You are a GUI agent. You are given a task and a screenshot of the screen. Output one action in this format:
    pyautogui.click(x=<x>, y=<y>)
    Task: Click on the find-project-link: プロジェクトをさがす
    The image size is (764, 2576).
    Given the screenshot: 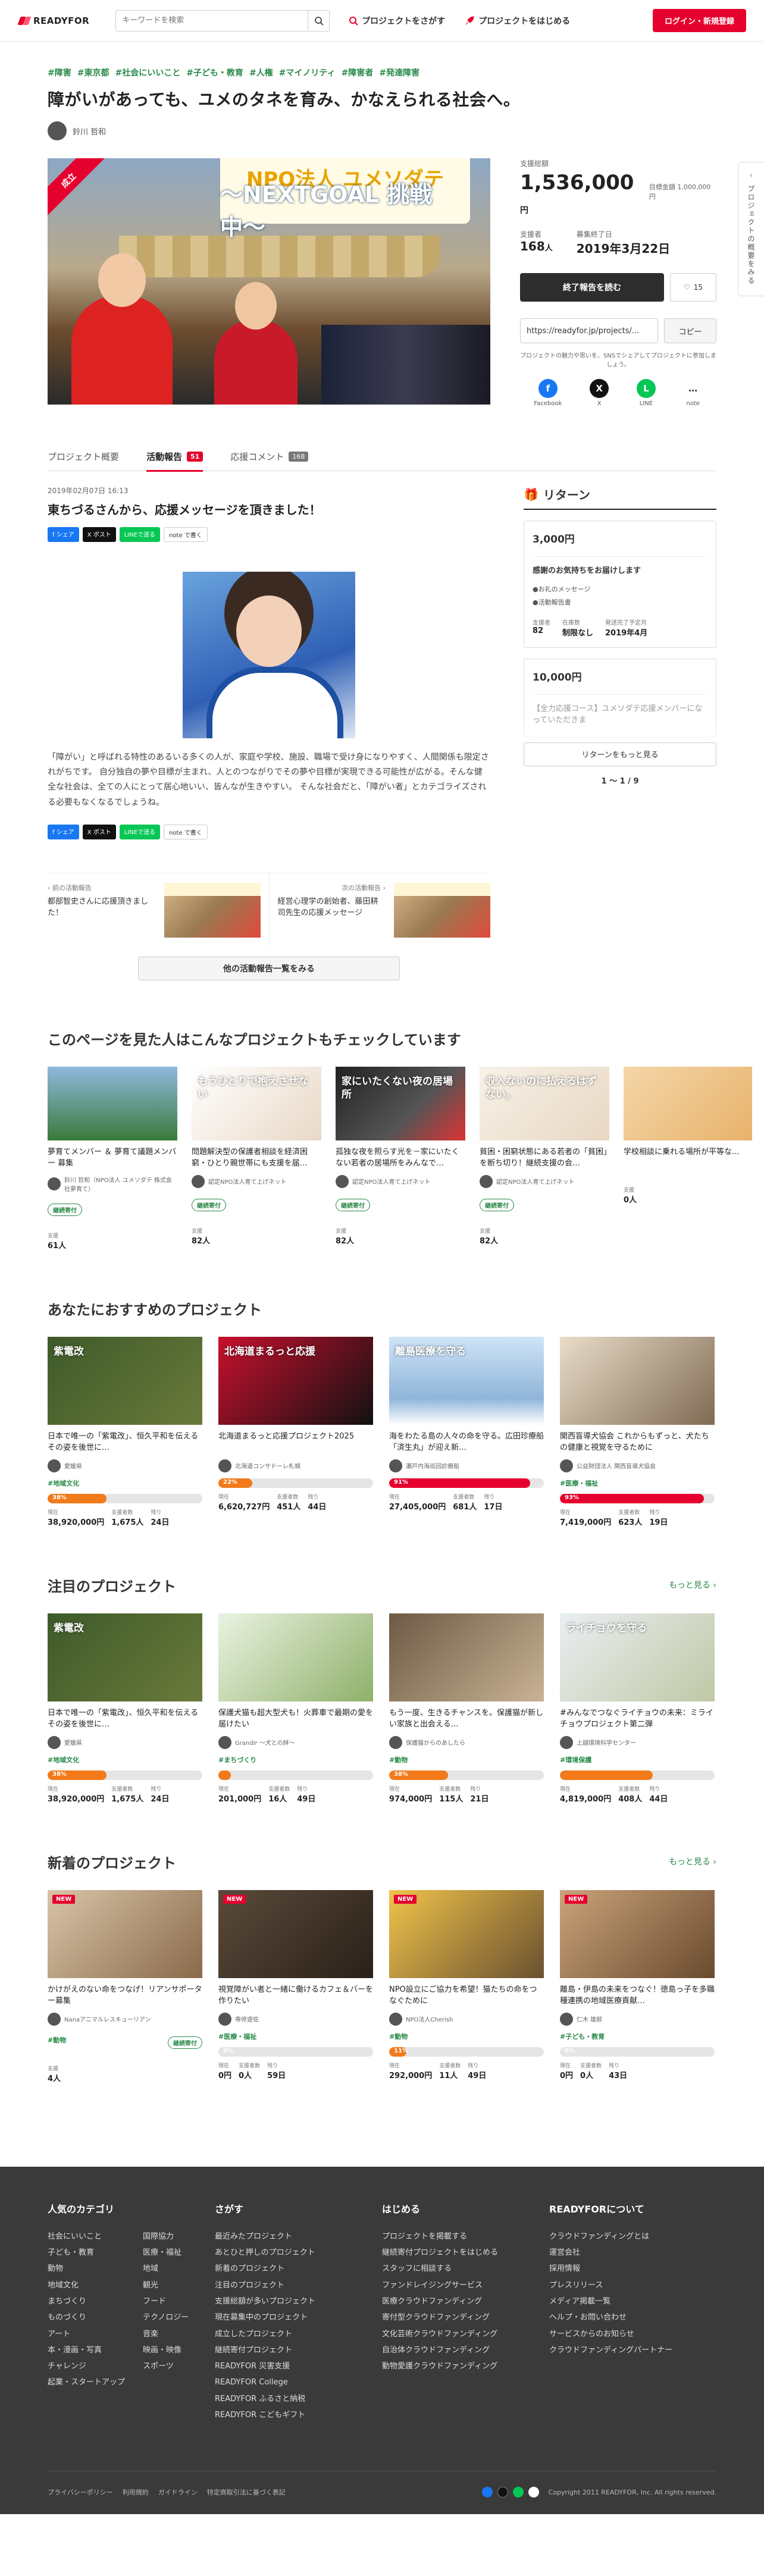 What is the action you would take?
    pyautogui.click(x=397, y=21)
    